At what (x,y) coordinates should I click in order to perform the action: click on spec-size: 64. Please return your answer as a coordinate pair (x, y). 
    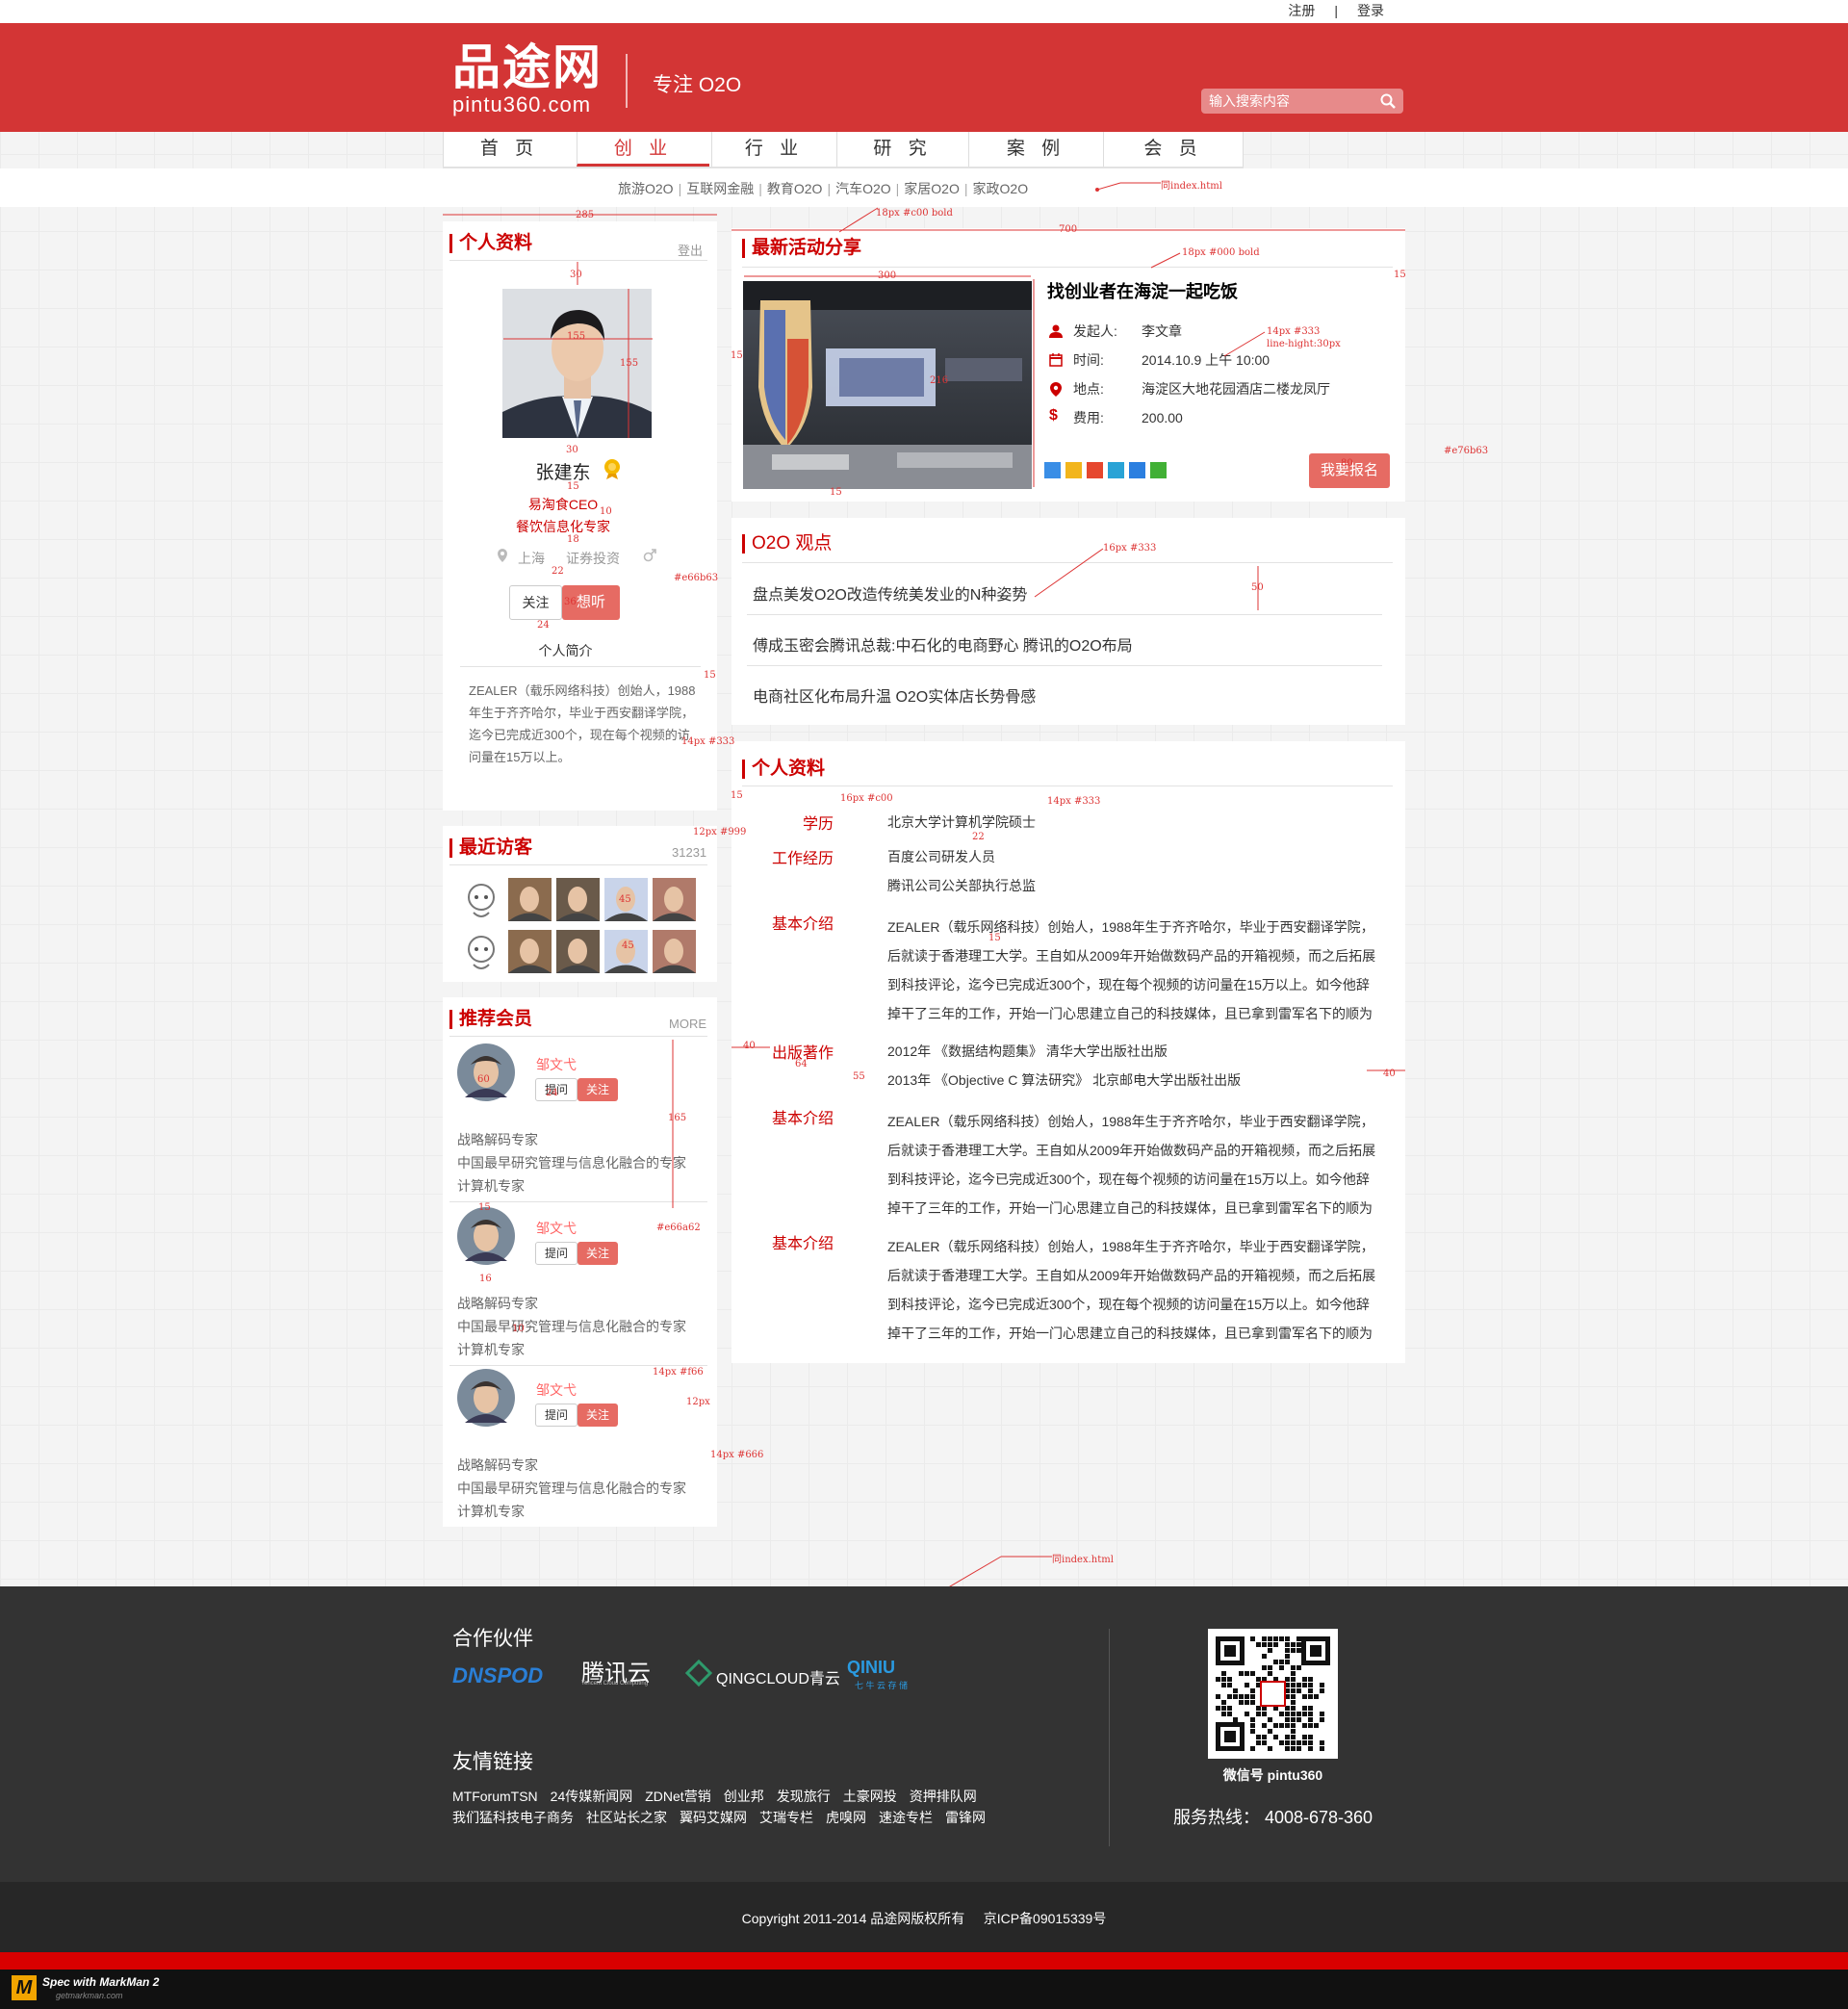
    Looking at the image, I should click on (801, 1064).